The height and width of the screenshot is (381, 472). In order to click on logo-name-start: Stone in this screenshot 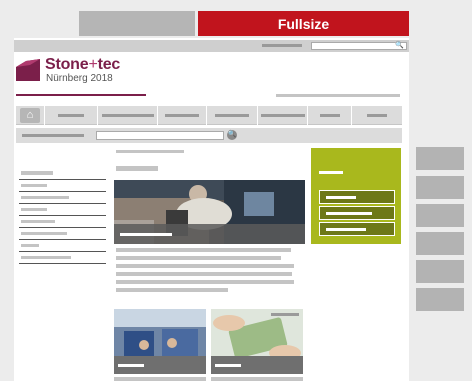, I will do `click(67, 64)`.